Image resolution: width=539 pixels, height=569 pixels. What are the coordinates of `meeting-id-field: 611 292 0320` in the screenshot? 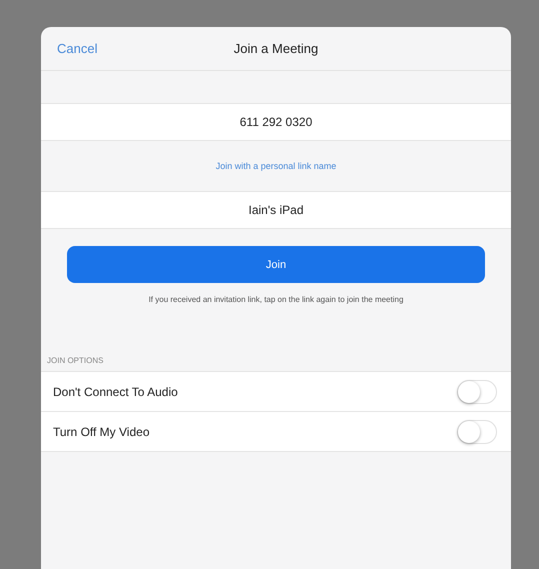 It's located at (276, 122).